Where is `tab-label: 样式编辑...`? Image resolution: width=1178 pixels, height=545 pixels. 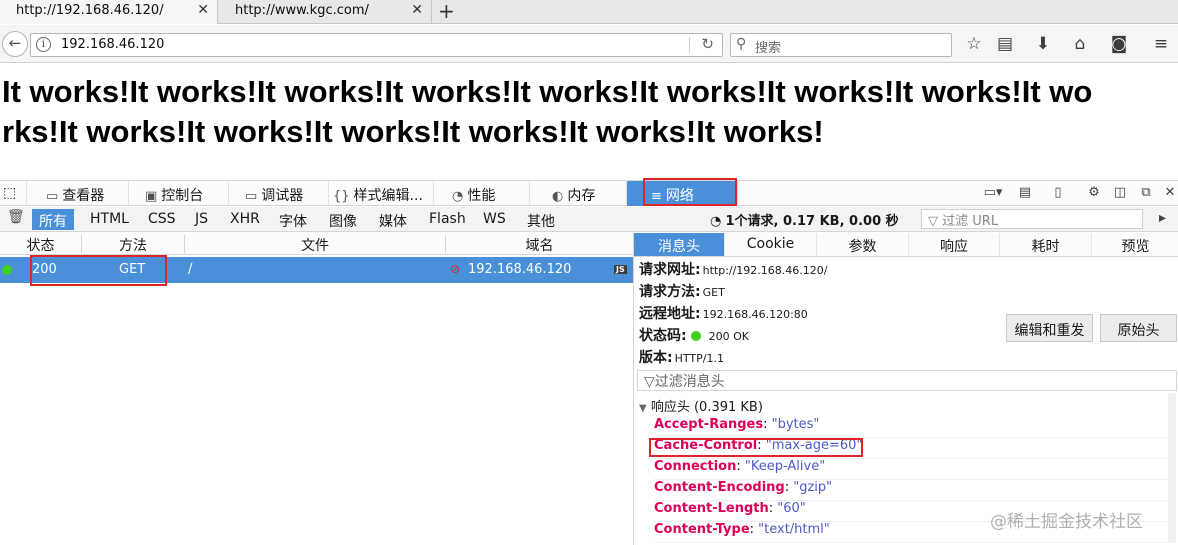
tab-label: 样式编辑... is located at coordinates (388, 196).